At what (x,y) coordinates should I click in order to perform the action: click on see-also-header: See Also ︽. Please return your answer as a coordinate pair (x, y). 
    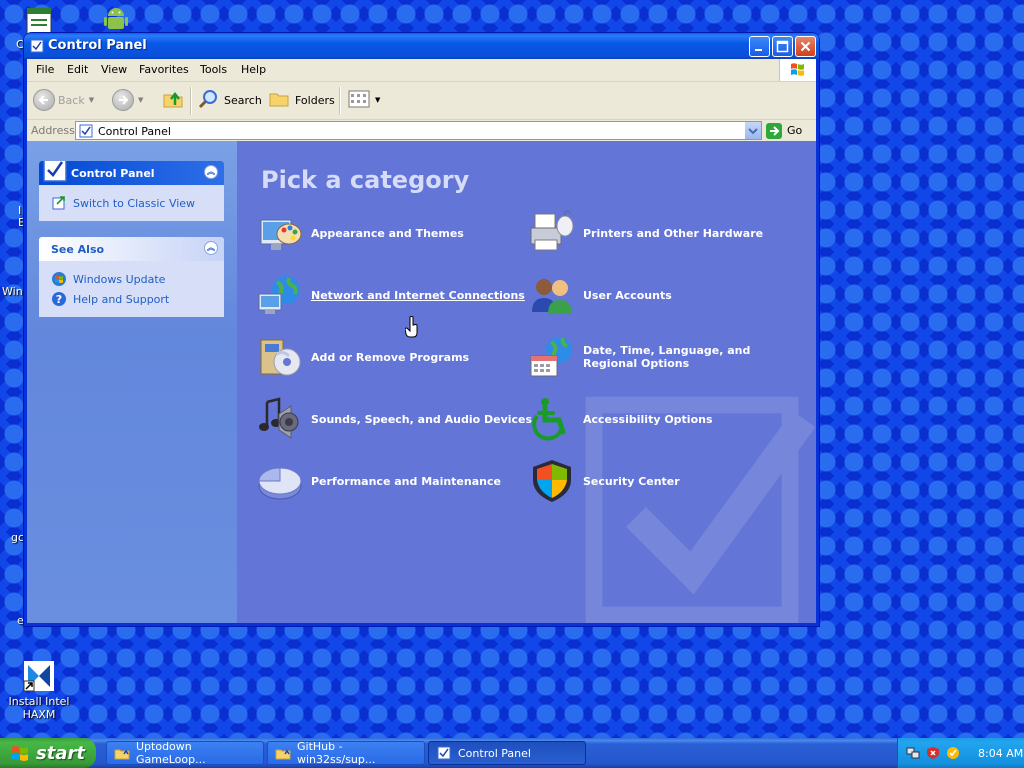
    Looking at the image, I should click on (131, 249).